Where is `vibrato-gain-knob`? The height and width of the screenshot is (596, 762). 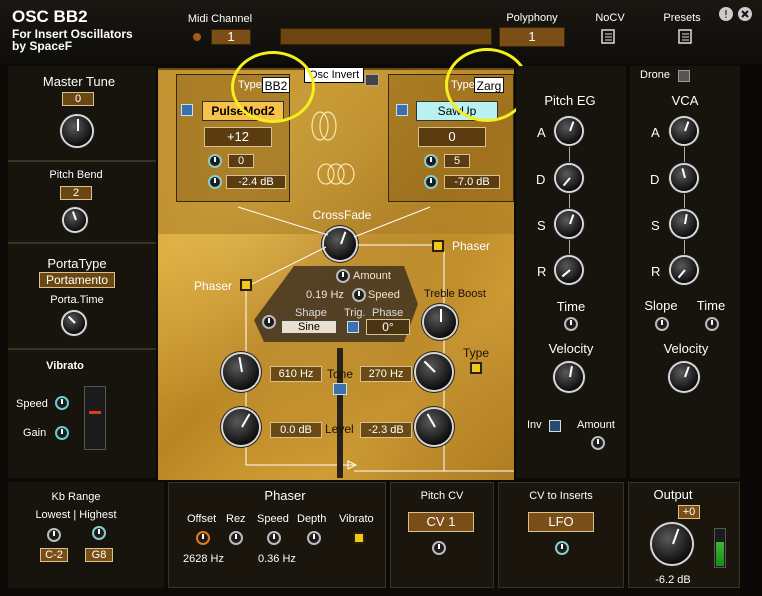
vibrato-gain-knob is located at coordinates (62, 433).